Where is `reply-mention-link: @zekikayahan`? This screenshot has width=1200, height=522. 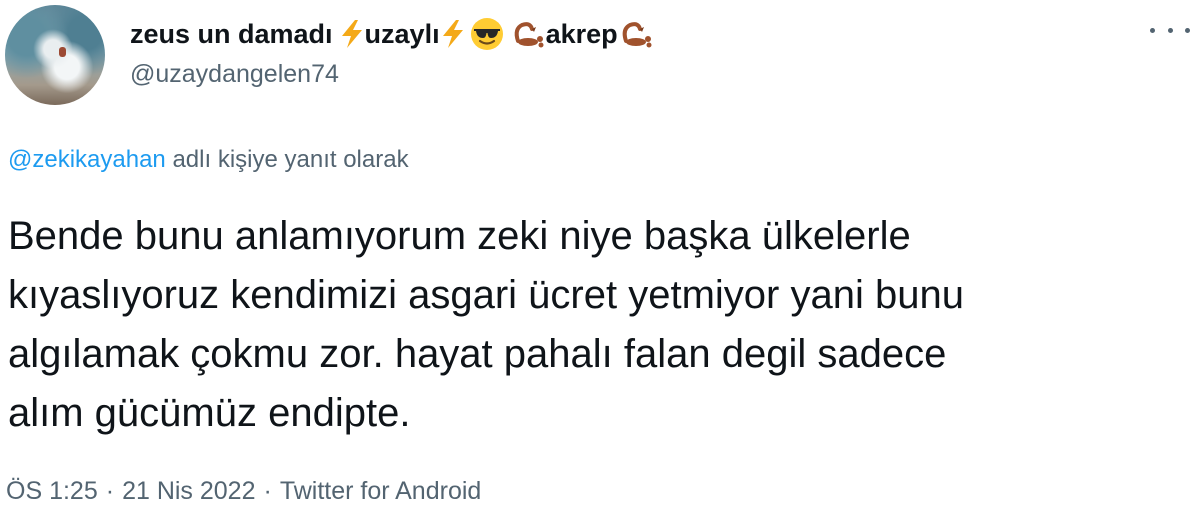 reply-mention-link: @zekikayahan is located at coordinates (87, 159).